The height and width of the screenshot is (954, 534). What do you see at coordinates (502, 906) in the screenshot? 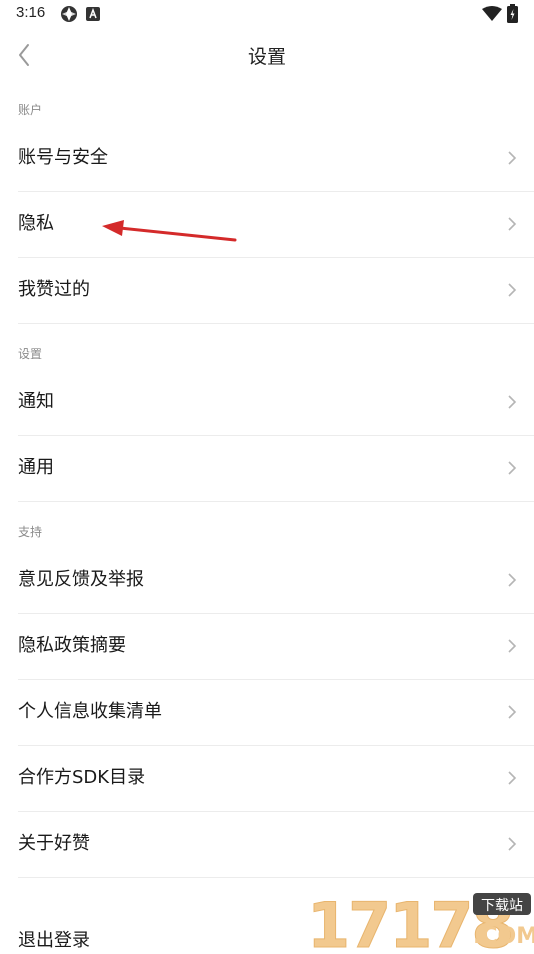
I see `svg-text: 下载站` at bounding box center [502, 906].